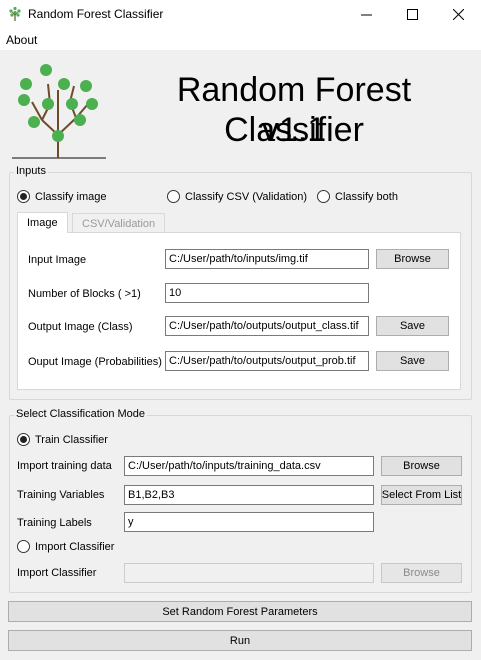  I want to click on training-labels-field: y, so click(249, 522).